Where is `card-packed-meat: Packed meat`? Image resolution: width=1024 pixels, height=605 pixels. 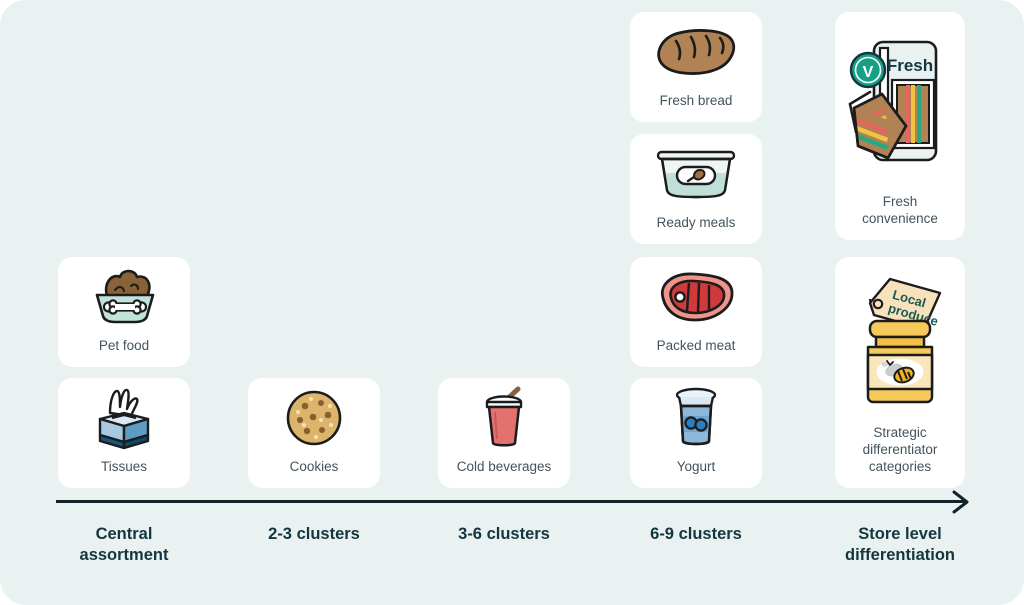 card-packed-meat: Packed meat is located at coordinates (696, 312).